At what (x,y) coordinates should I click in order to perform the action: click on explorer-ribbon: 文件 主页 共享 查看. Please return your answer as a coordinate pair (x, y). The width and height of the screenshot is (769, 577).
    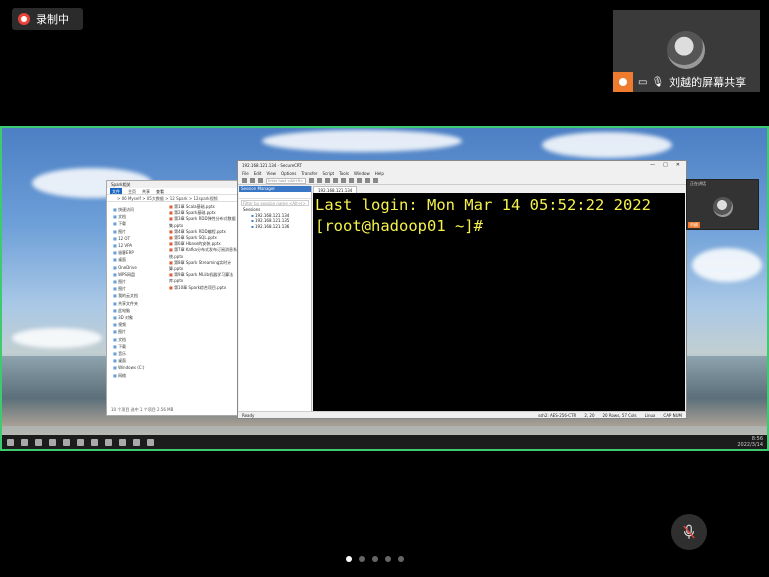
    Looking at the image, I should click on (173, 191).